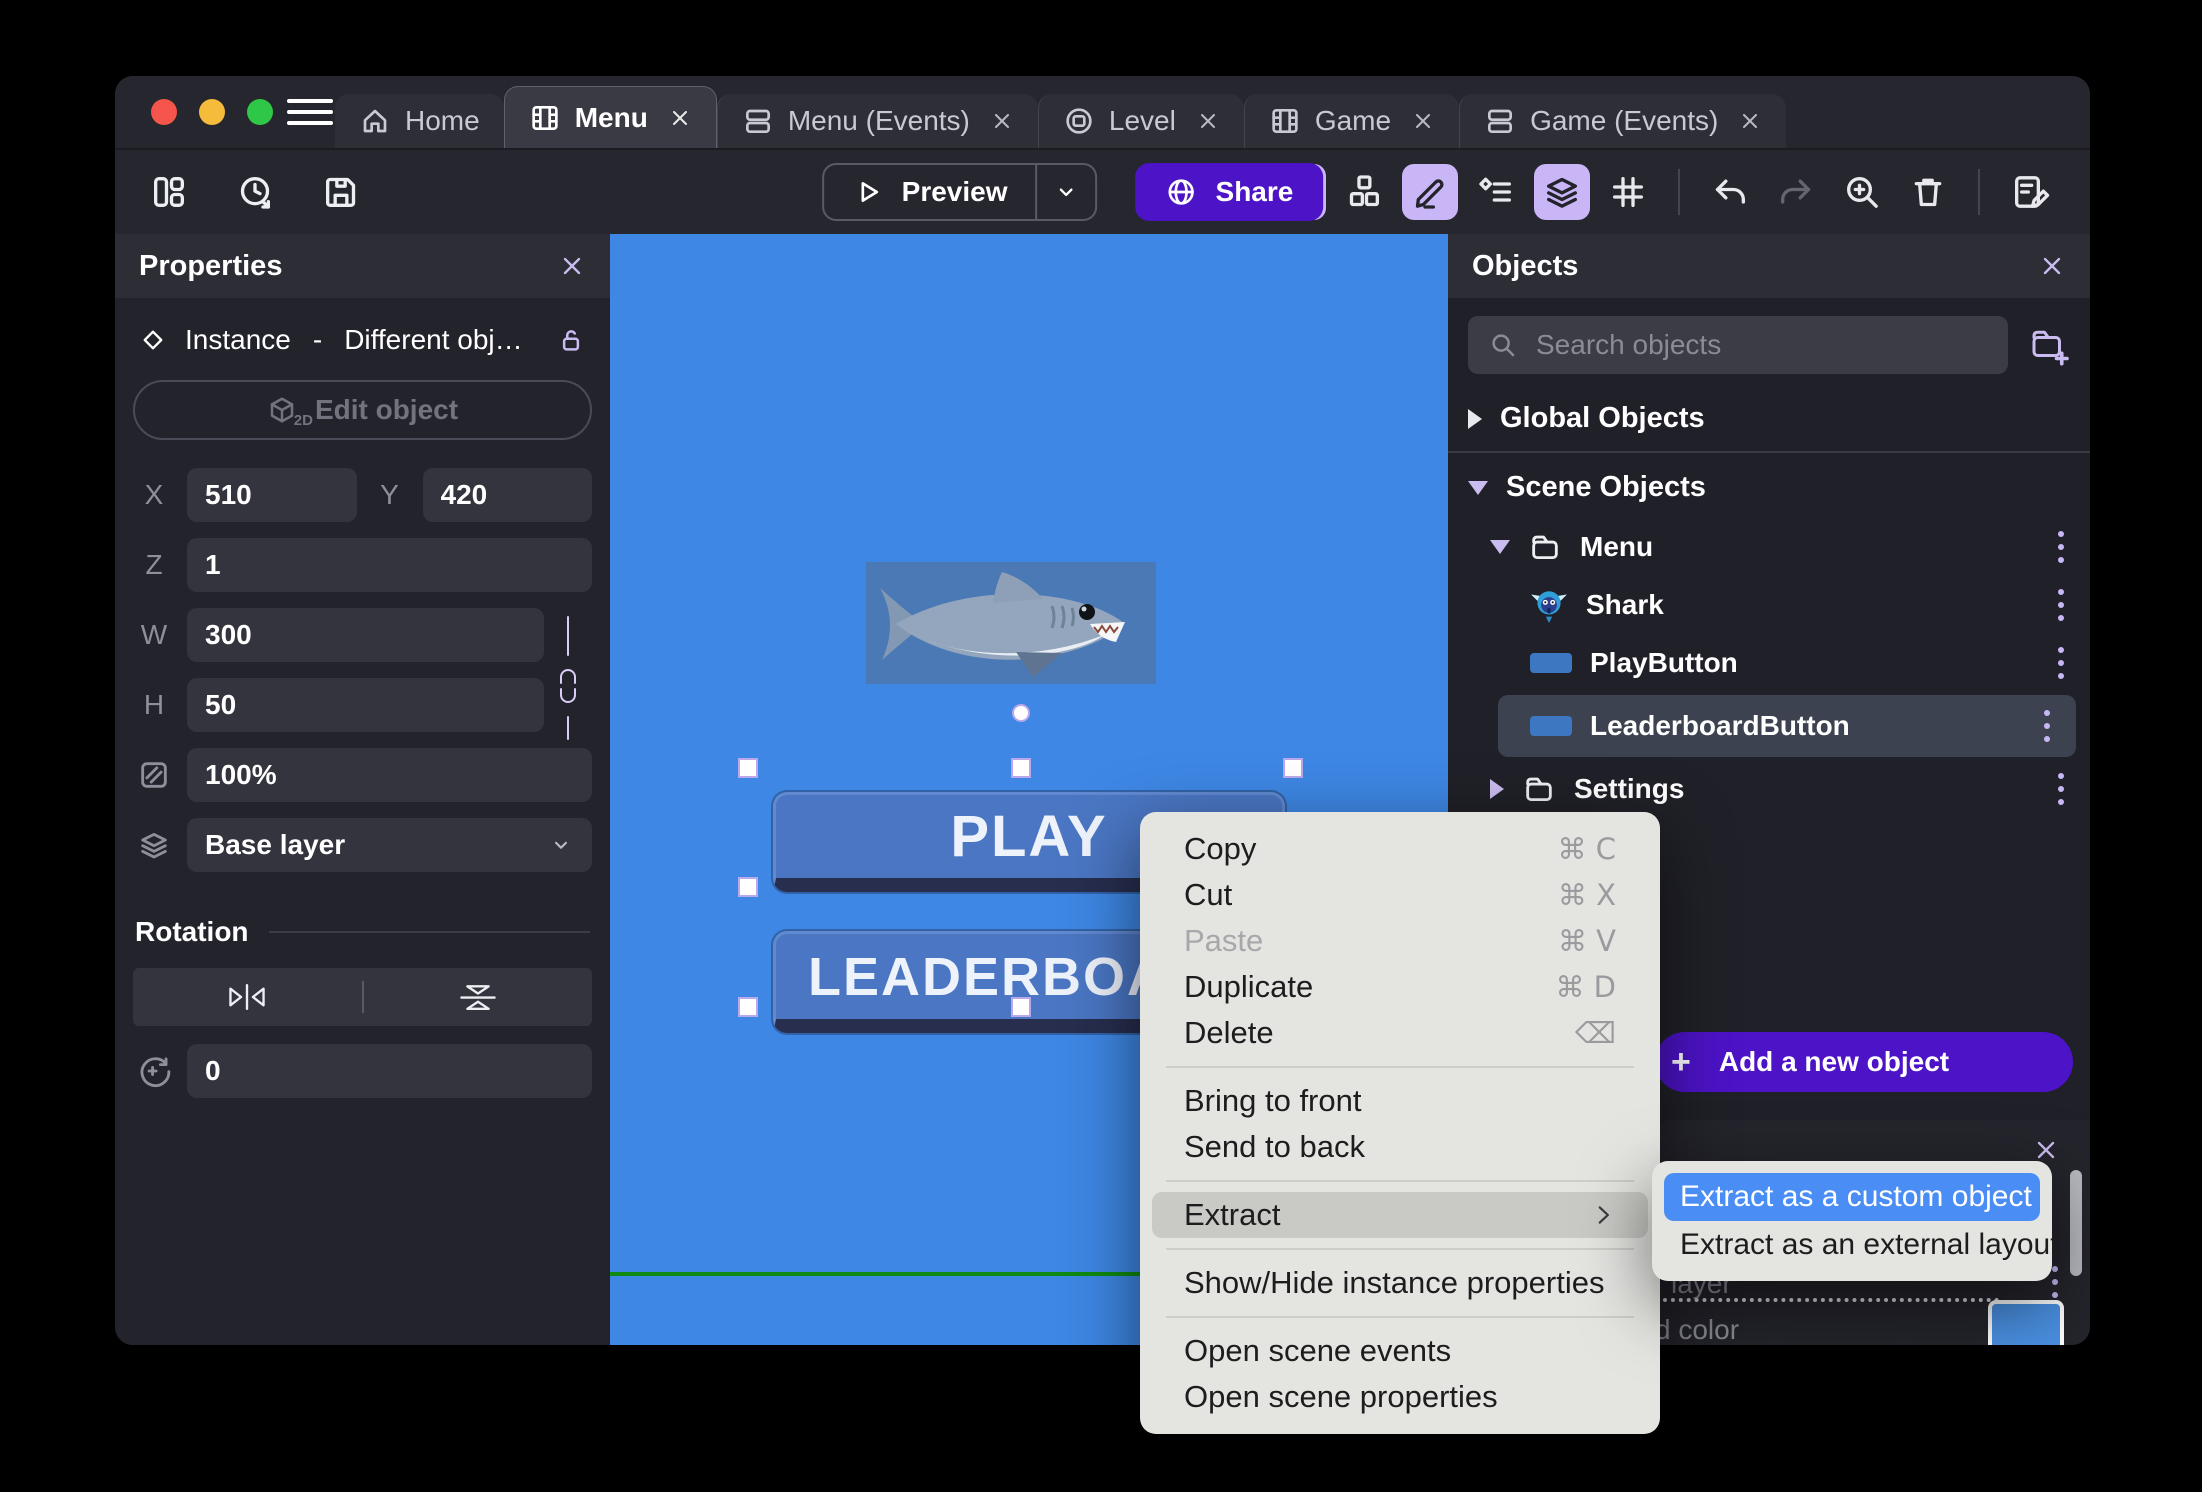  Describe the element at coordinates (362, 410) in the screenshot. I see `edit-object-button: 2D Edit object` at that location.